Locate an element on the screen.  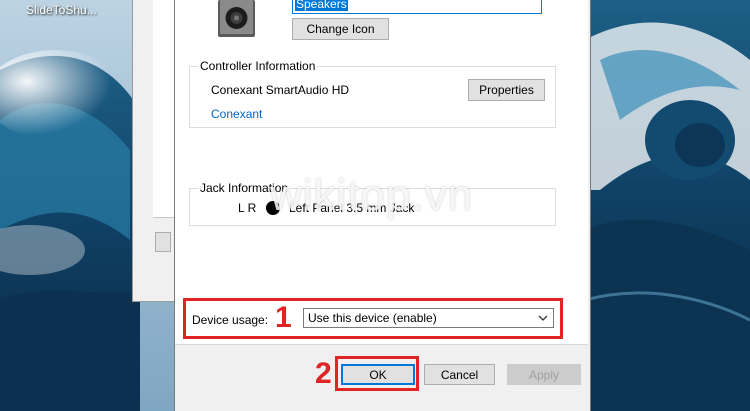
controller-name: Conexant SmartAudio HD is located at coordinates (280, 90).